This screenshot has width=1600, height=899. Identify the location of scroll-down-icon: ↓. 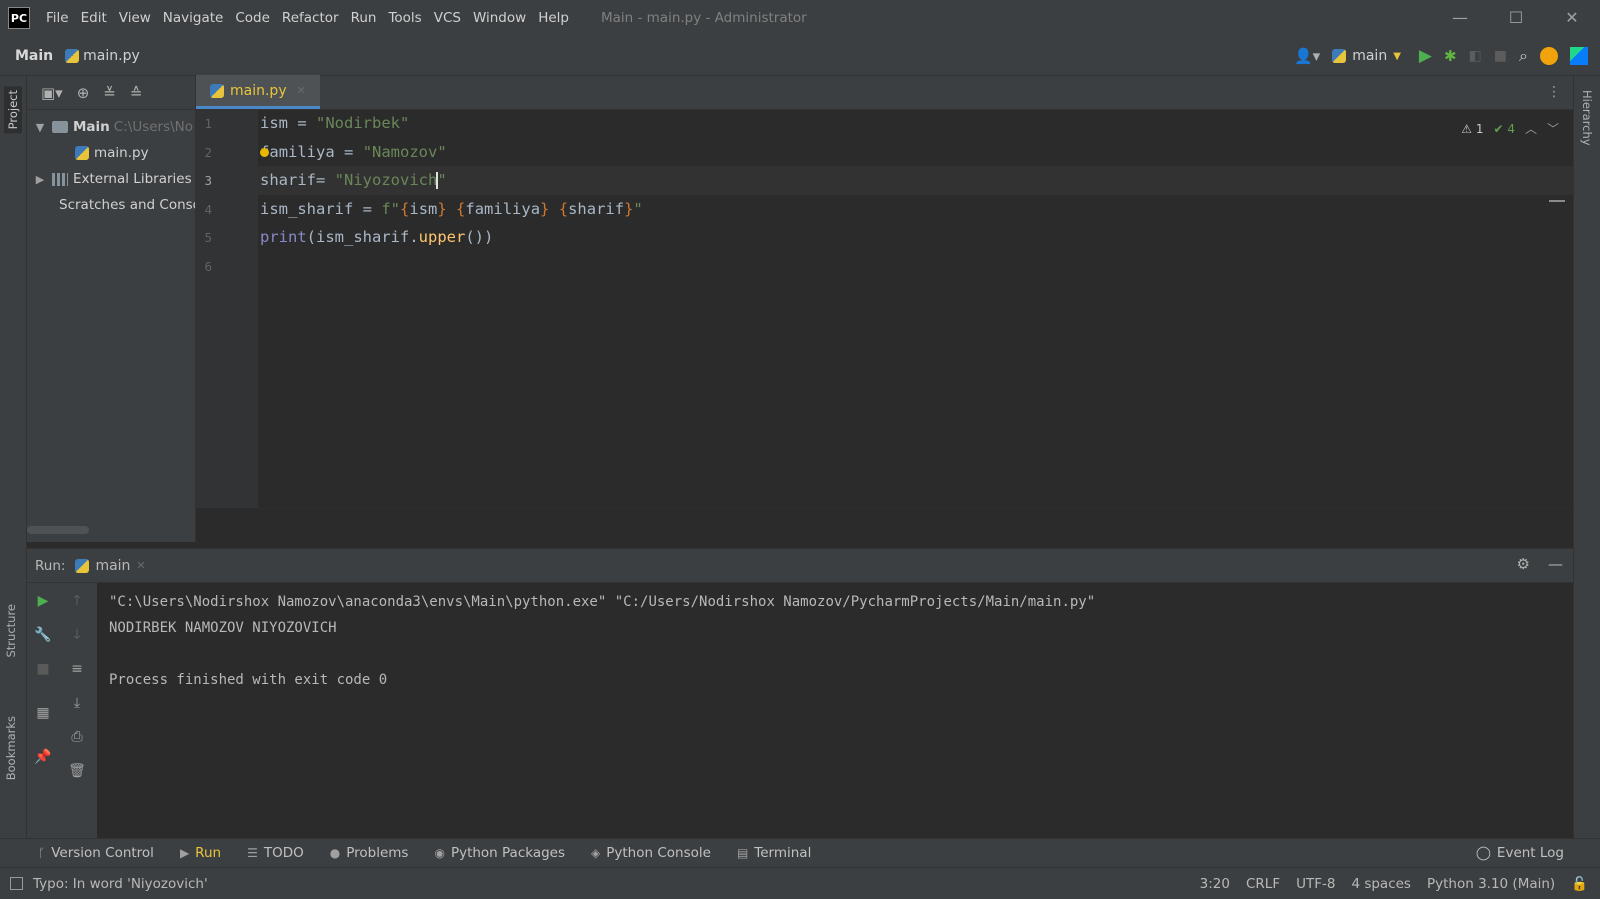
(77, 635).